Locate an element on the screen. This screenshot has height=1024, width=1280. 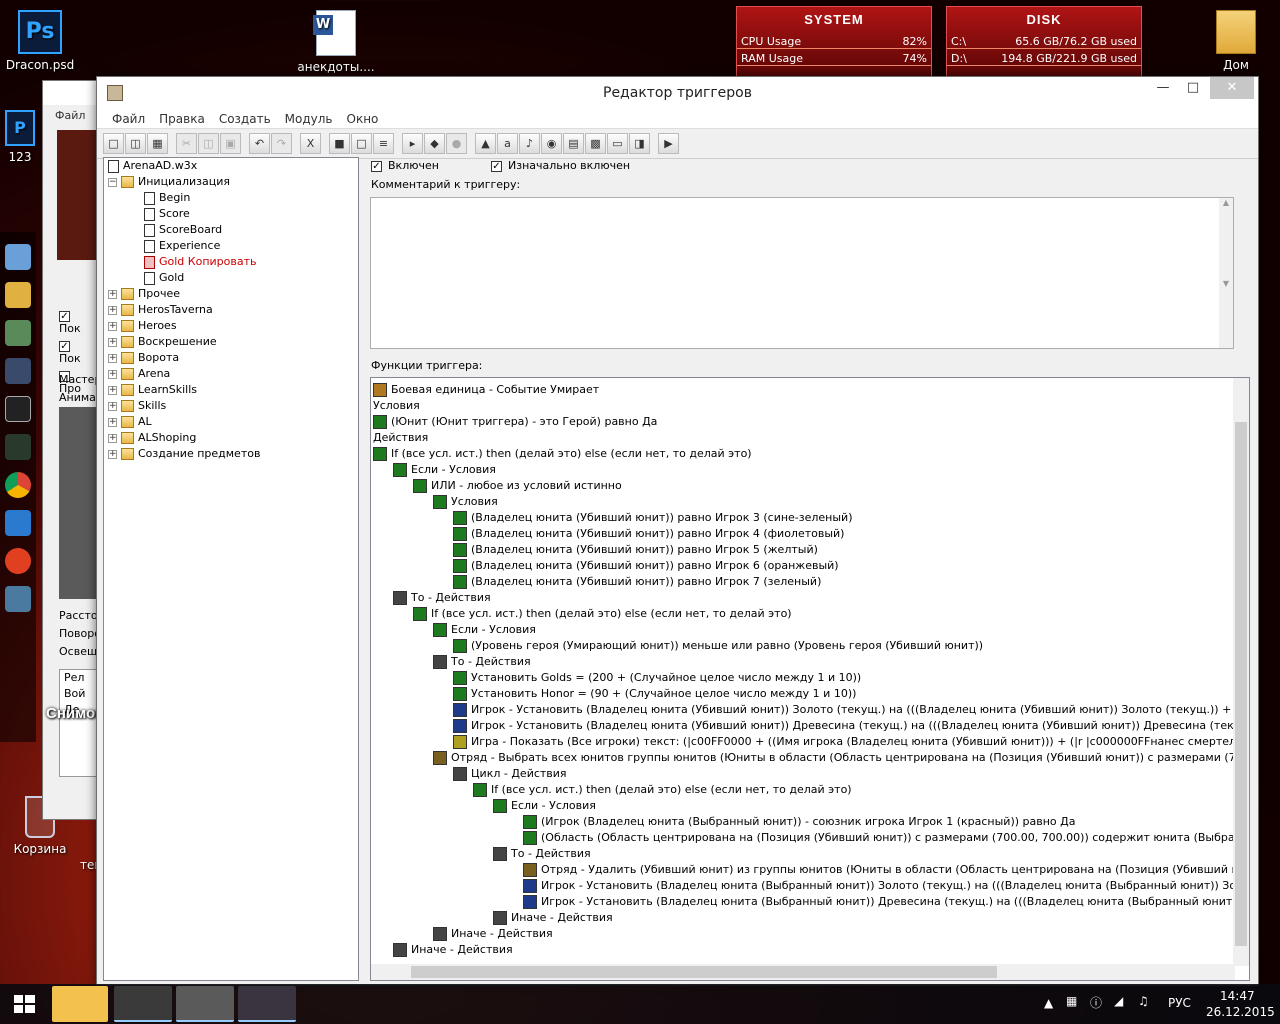
volume-icon: ♫ is located at coordinates (1143, 1001).